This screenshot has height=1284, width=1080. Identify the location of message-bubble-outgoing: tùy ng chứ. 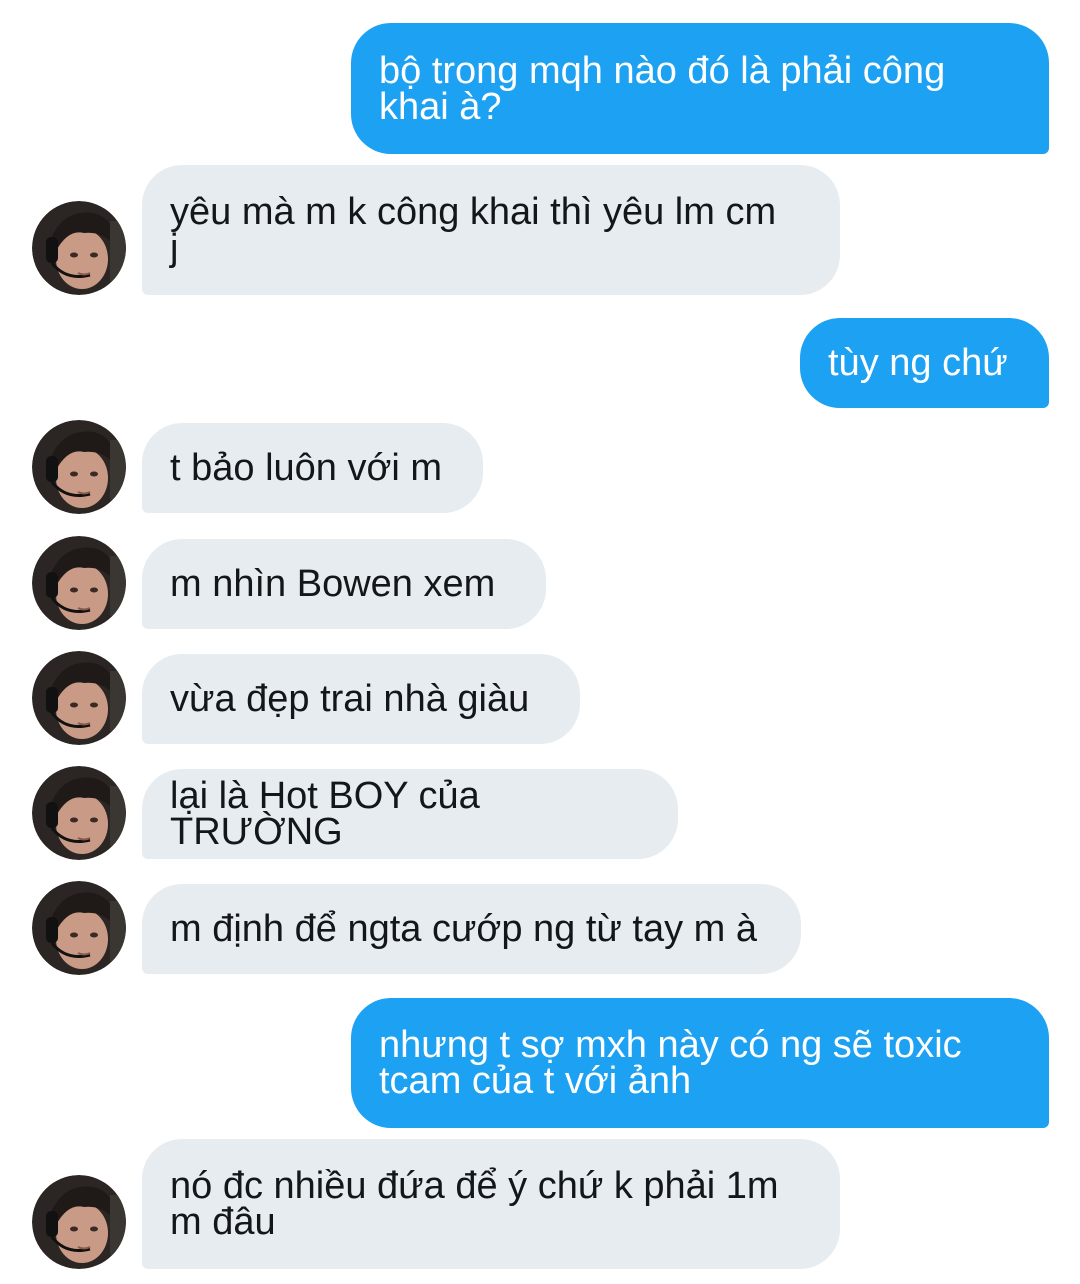
(924, 363).